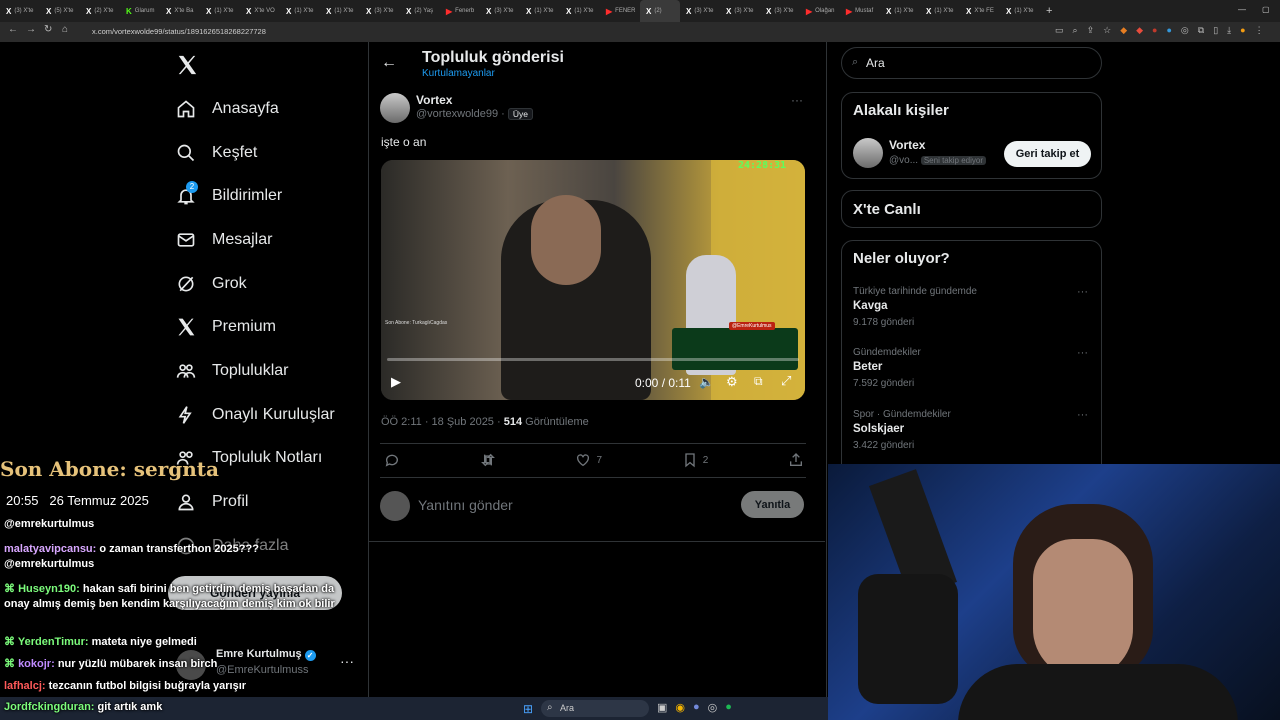 The height and width of the screenshot is (720, 1280). Describe the element at coordinates (187, 65) in the screenshot. I see `x-logo` at that location.